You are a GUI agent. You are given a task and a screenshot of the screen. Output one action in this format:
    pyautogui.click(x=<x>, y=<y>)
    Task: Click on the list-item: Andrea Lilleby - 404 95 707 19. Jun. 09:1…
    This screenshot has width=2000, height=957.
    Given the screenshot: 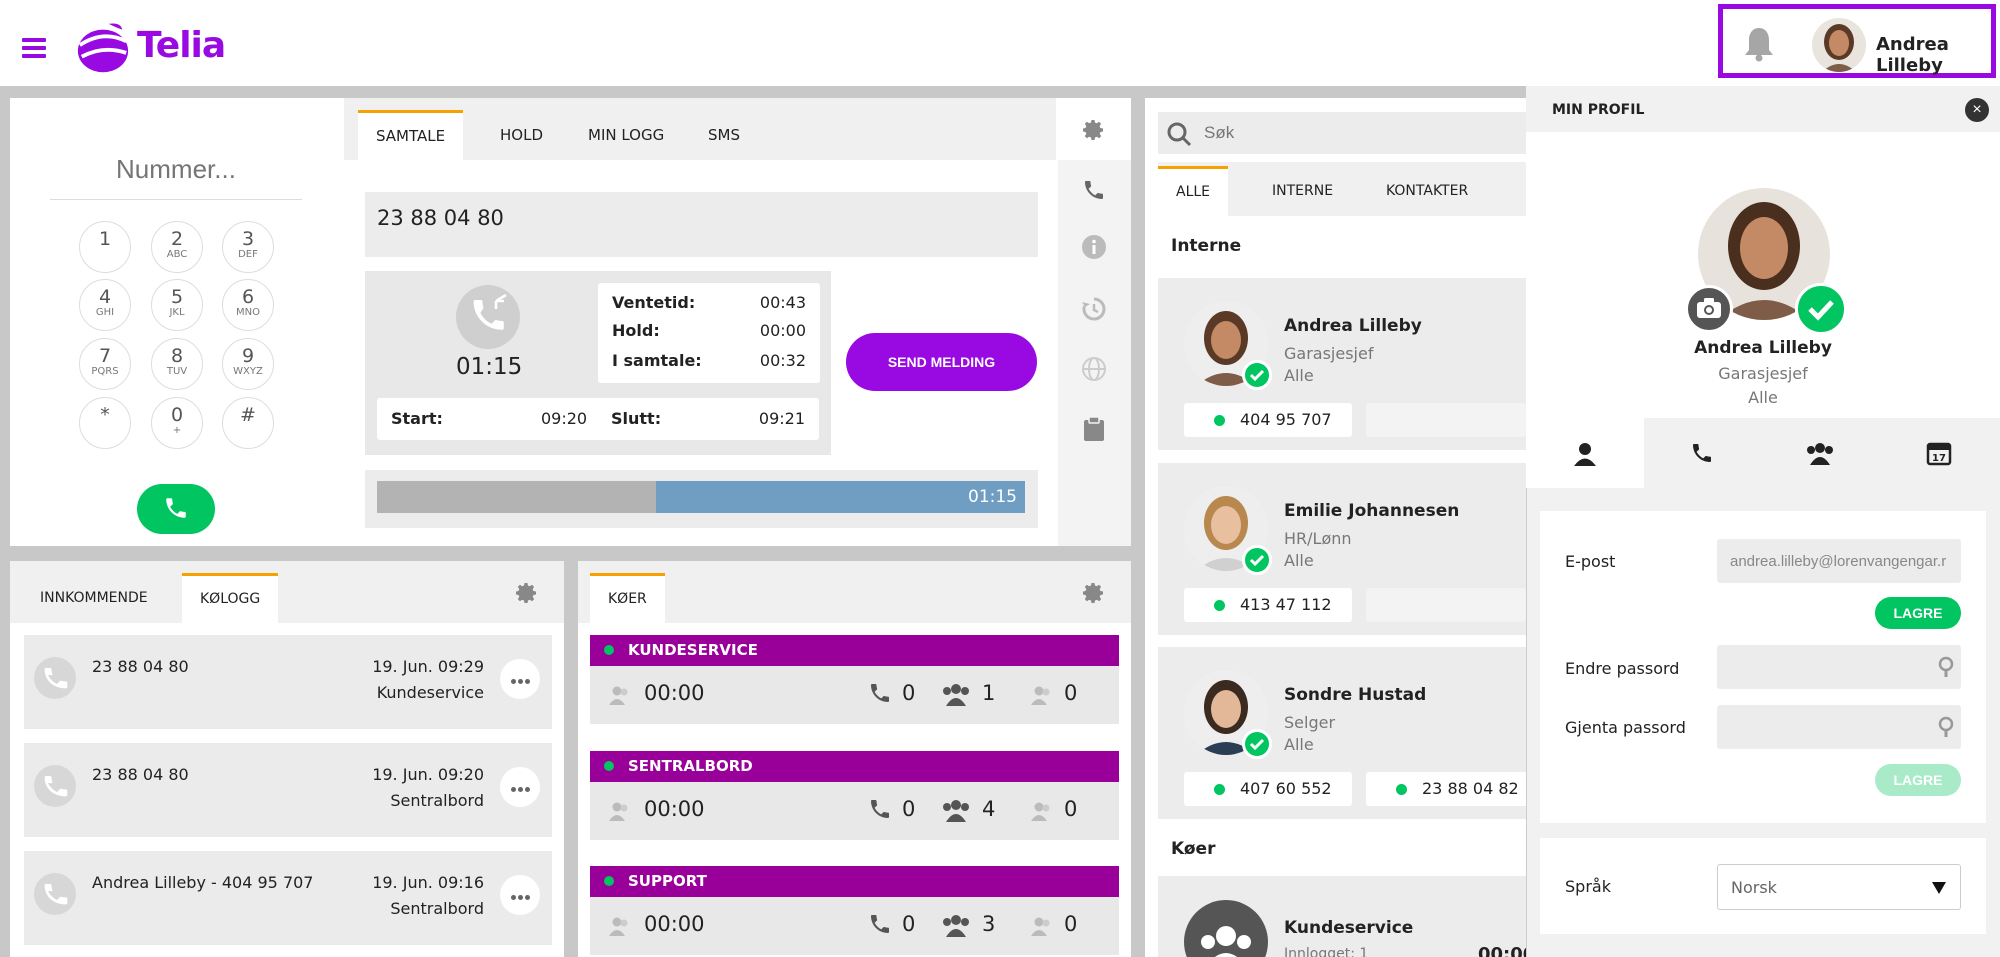 What is the action you would take?
    pyautogui.click(x=288, y=898)
    